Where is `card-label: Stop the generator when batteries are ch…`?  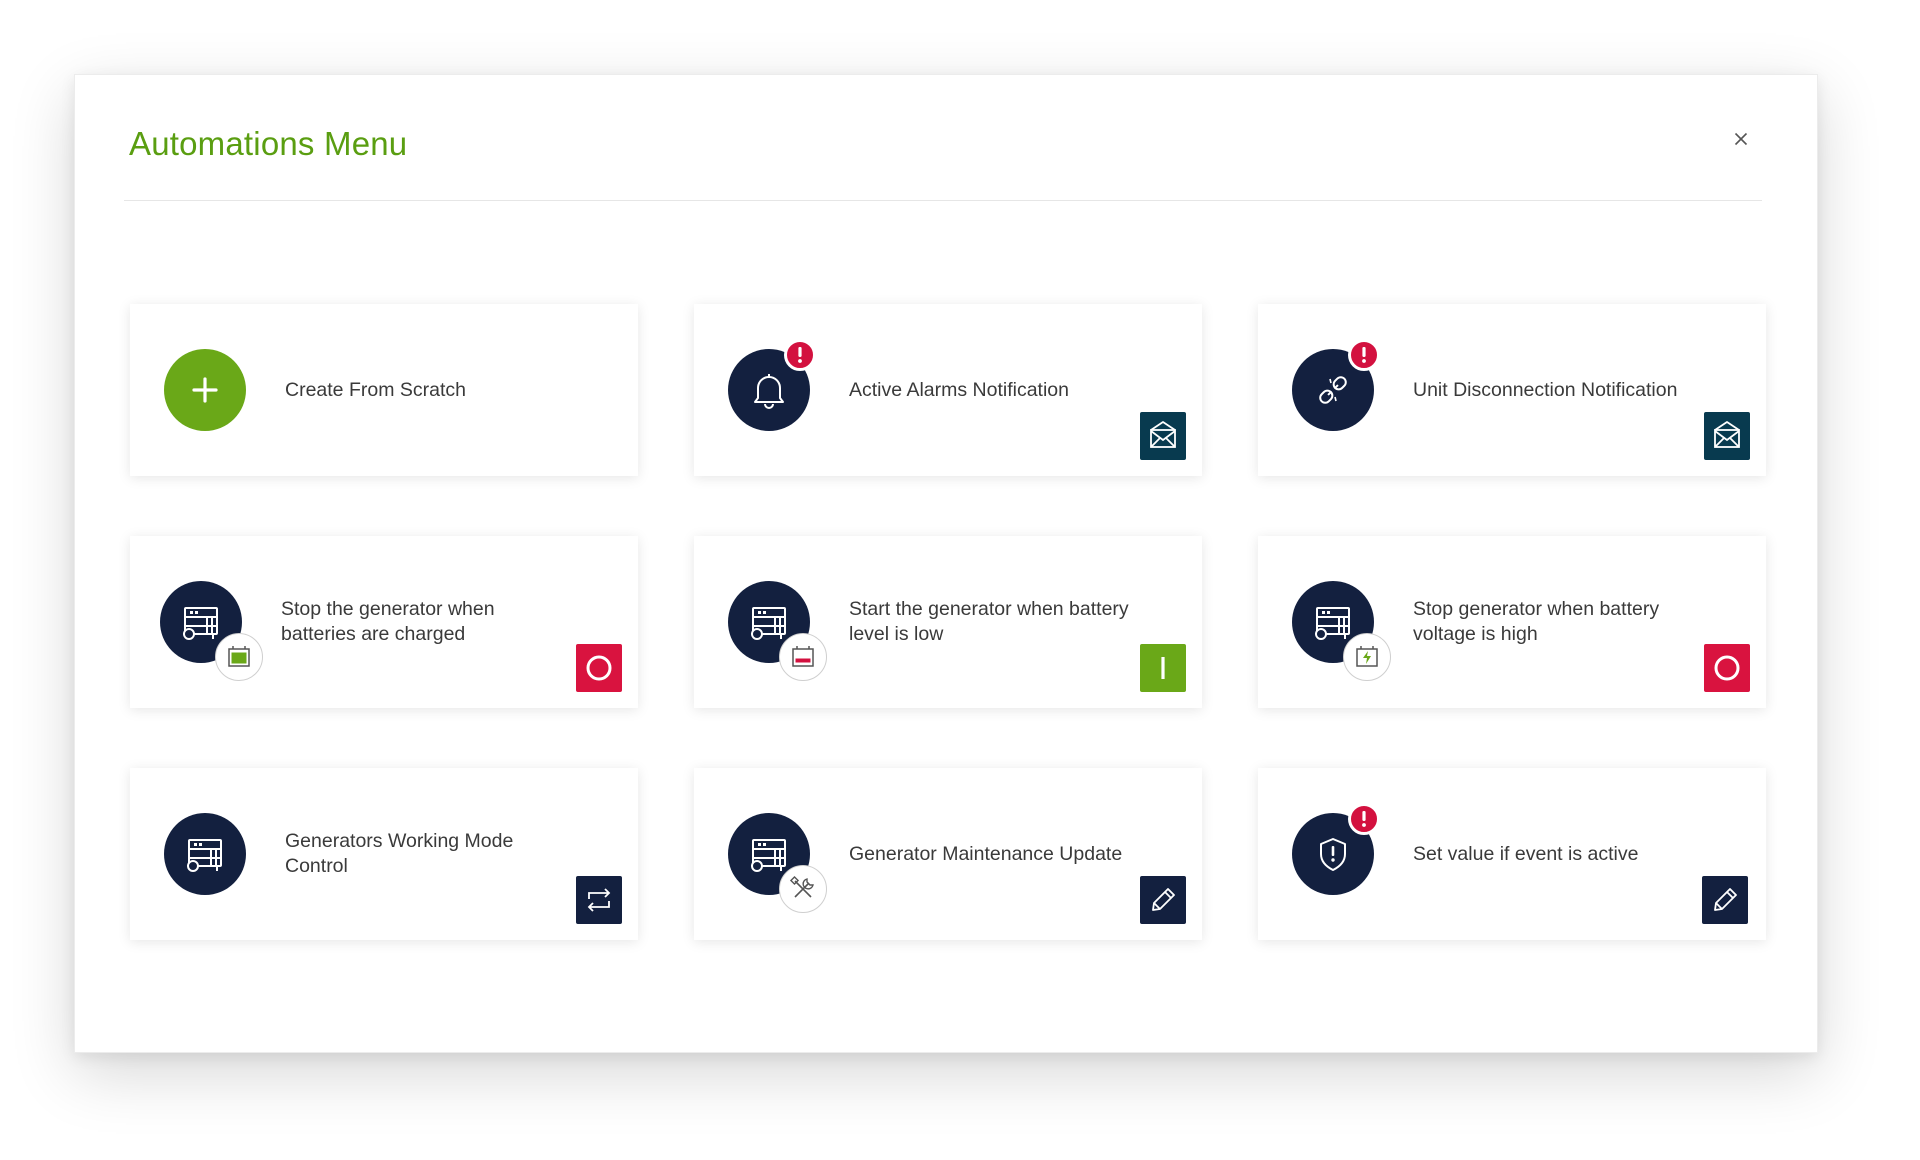
card-label: Stop the generator when batteries are ch… is located at coordinates (388, 621).